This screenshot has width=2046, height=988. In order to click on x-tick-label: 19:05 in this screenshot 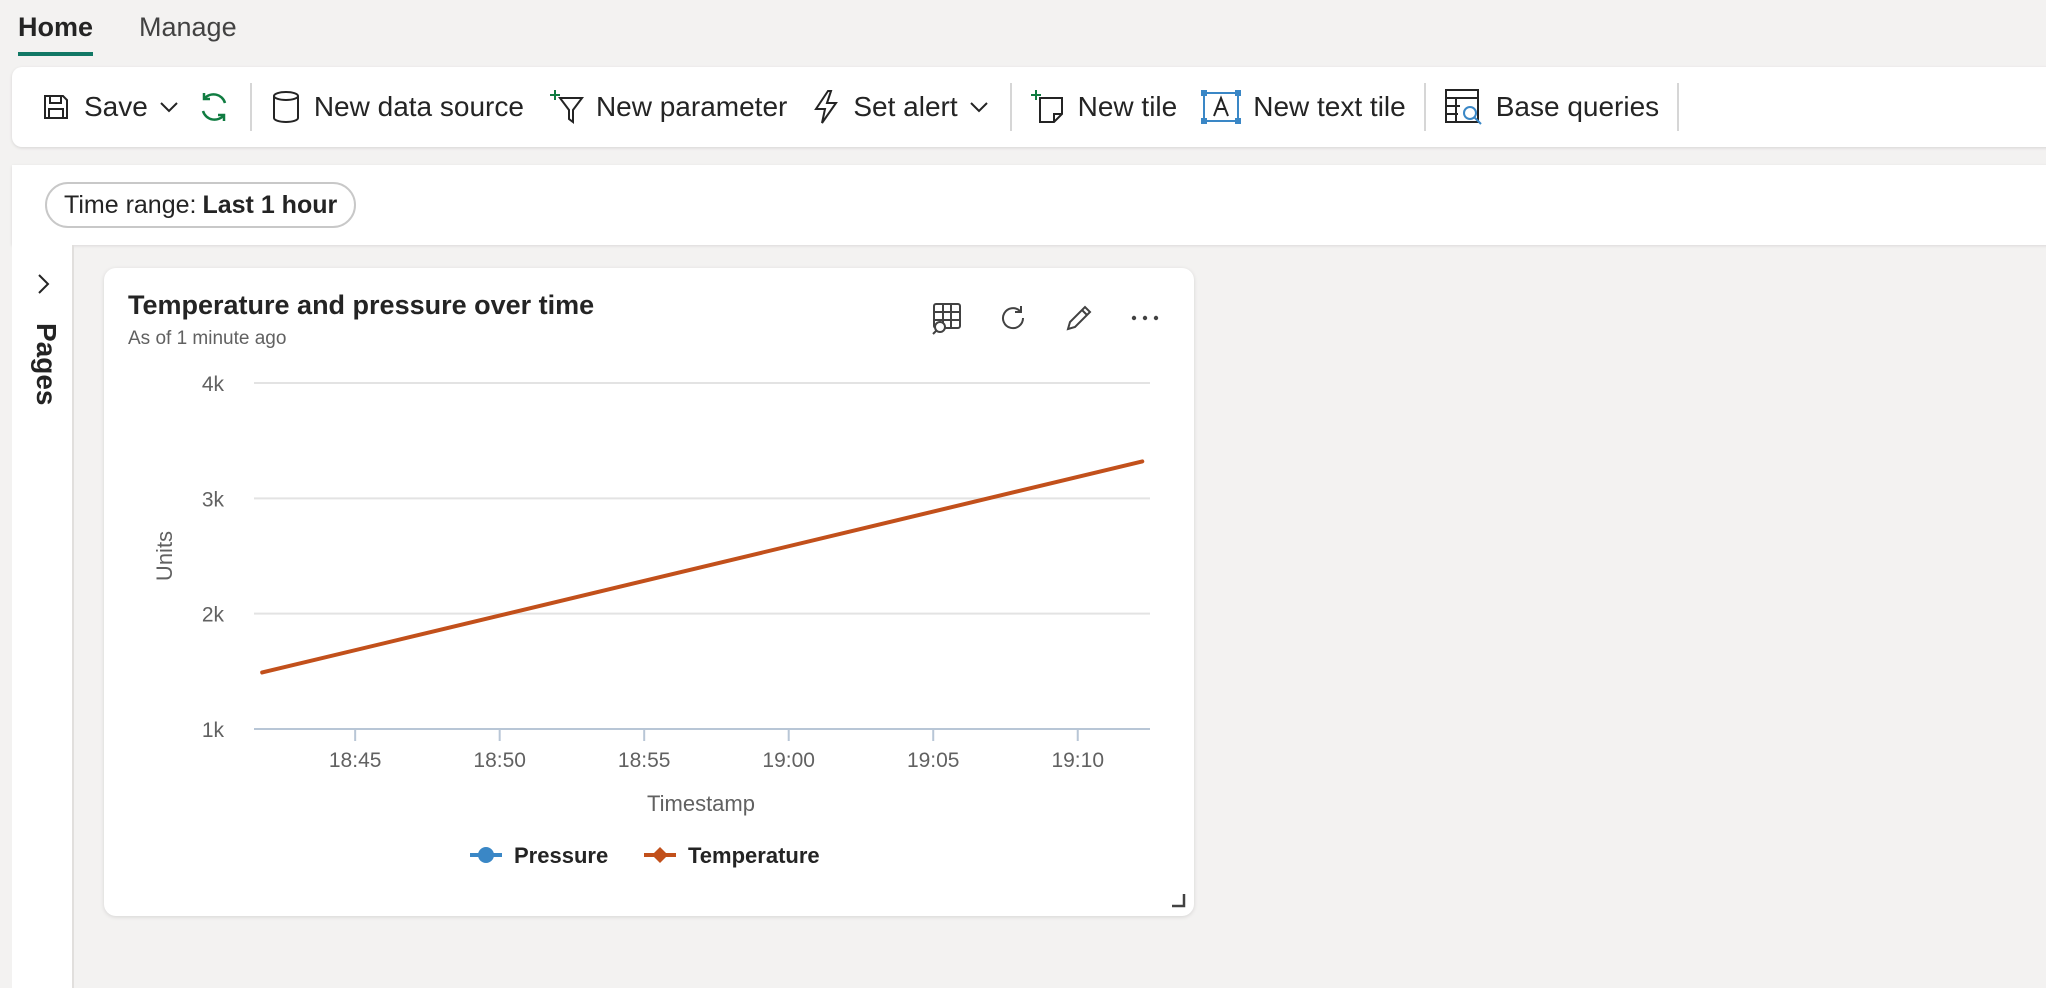, I will do `click(933, 760)`.